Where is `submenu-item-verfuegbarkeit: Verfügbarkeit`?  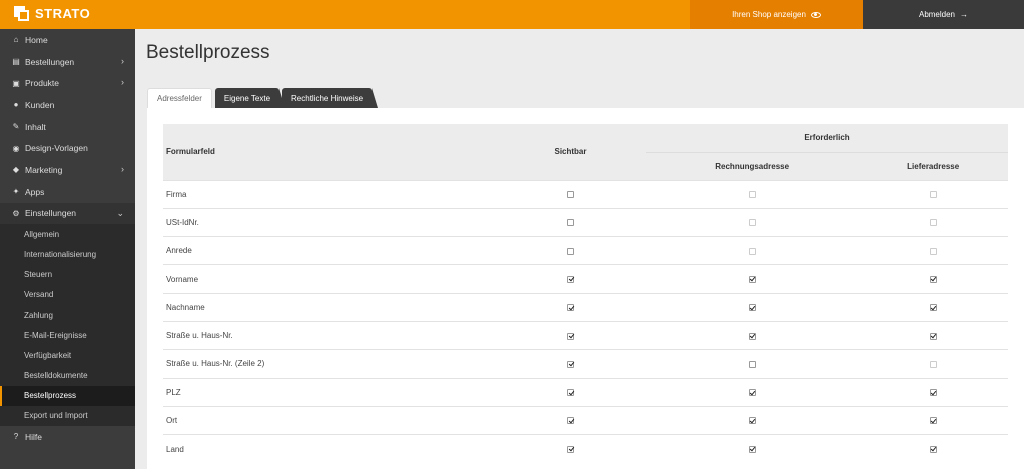
submenu-item-verfuegbarkeit: Verfügbarkeit is located at coordinates (67, 355).